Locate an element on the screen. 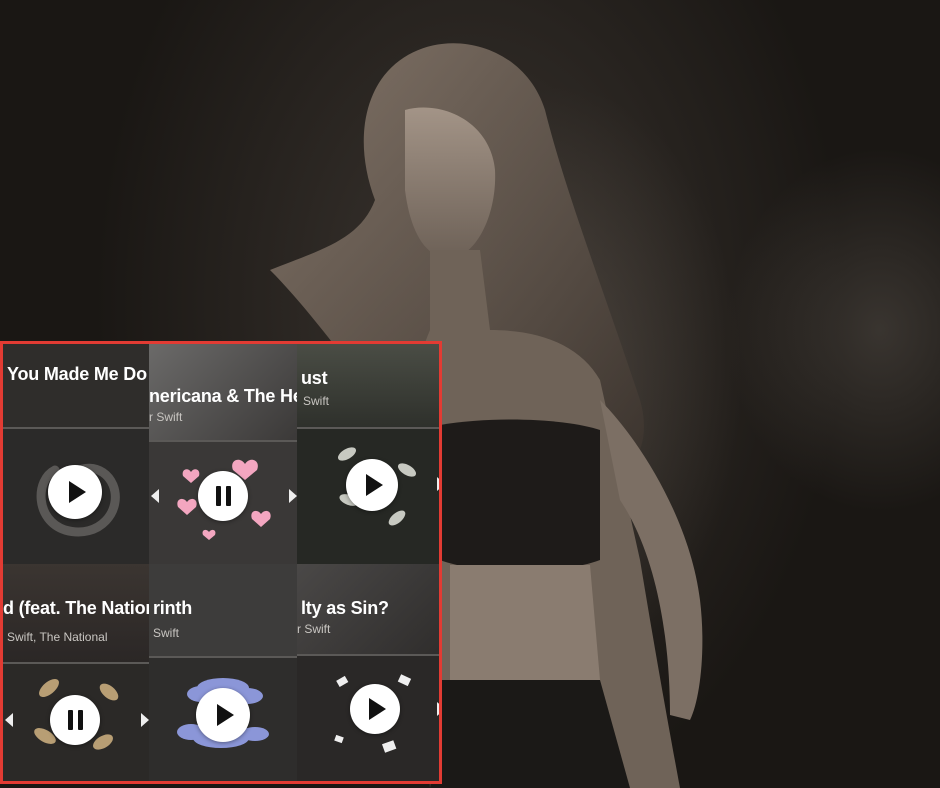 The image size is (940, 788). song-tile: ust Swift is located at coordinates (369, 454).